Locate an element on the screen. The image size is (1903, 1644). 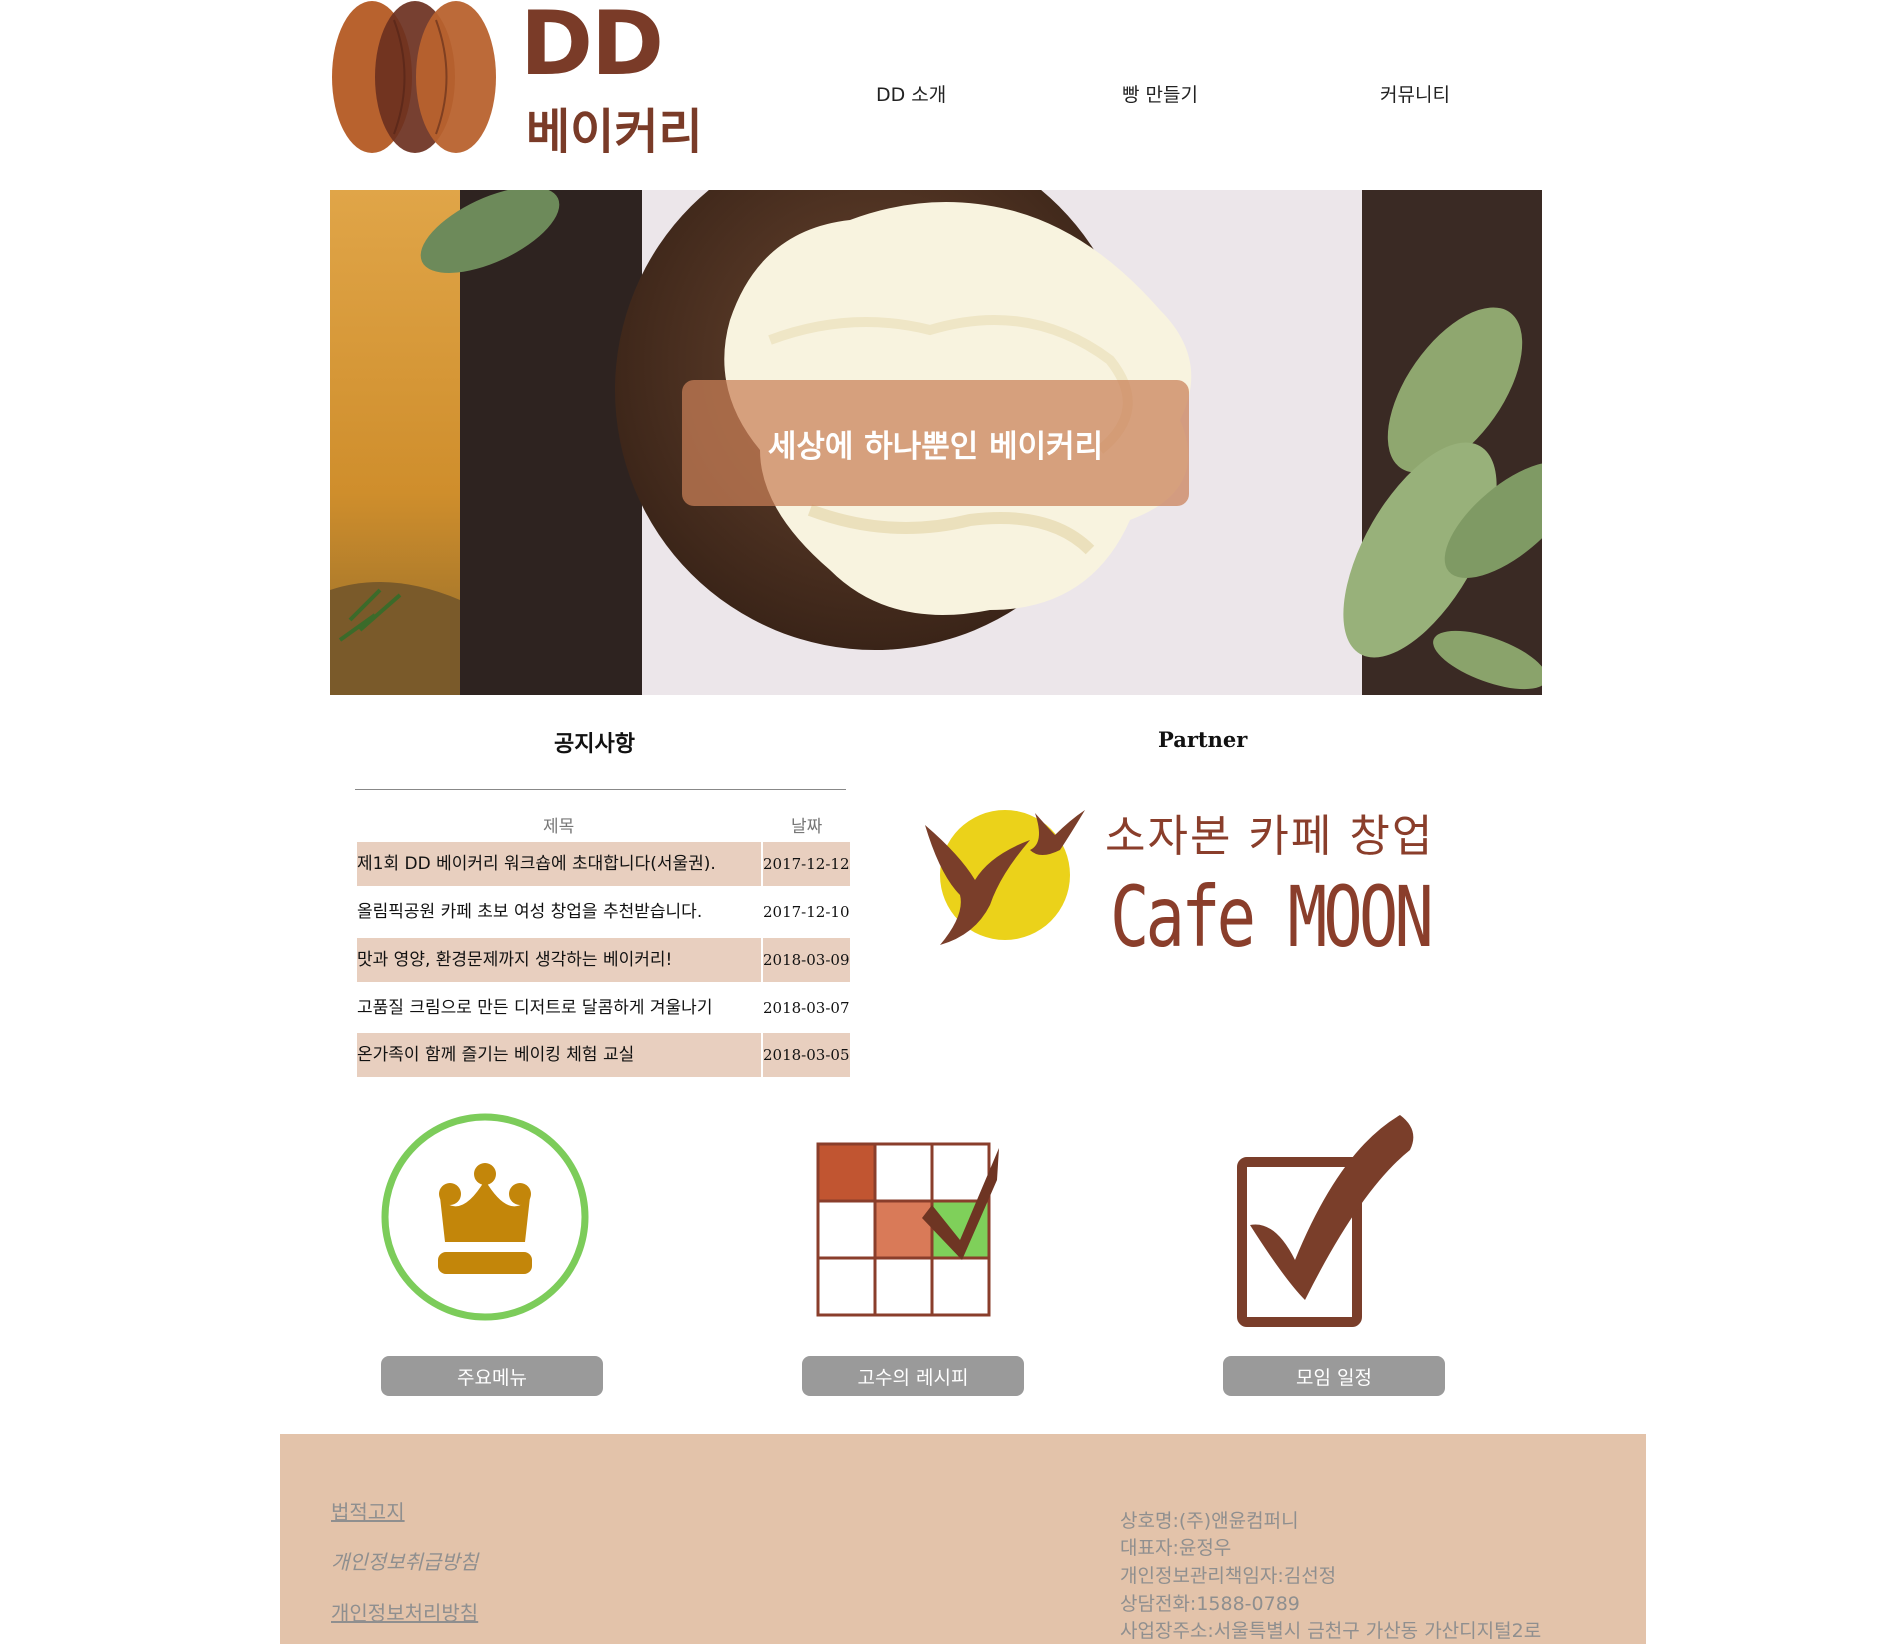
meeting-schedule-button: 모임 일정 is located at coordinates (1334, 1376).